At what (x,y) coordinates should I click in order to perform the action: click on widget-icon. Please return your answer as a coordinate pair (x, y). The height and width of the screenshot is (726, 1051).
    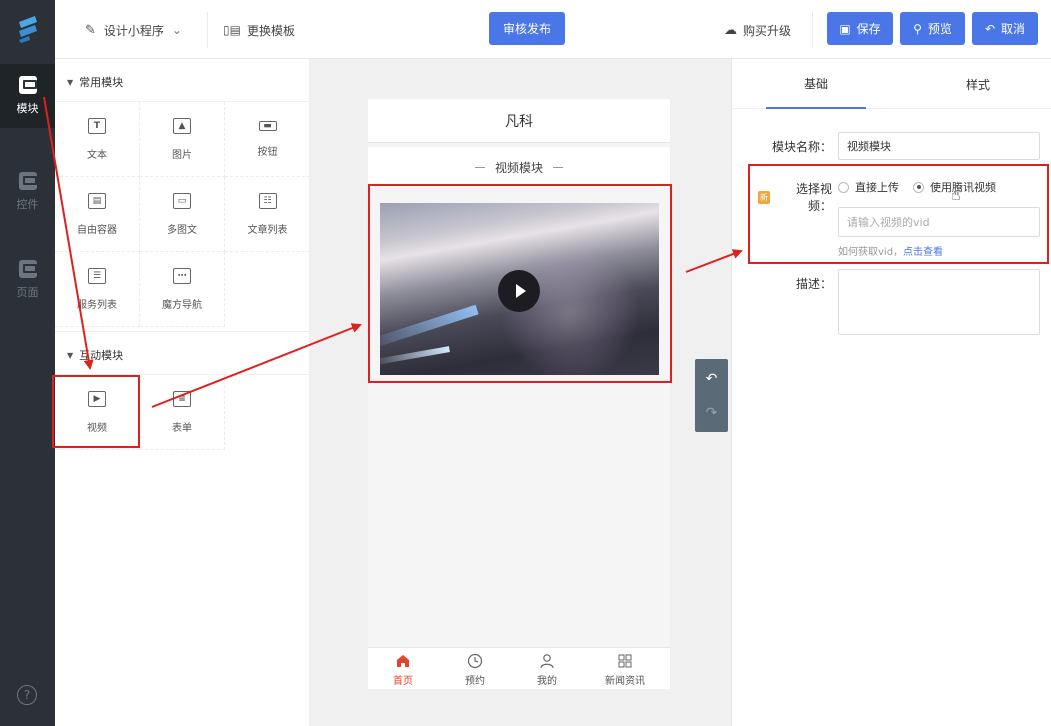
    Looking at the image, I should click on (27, 181).